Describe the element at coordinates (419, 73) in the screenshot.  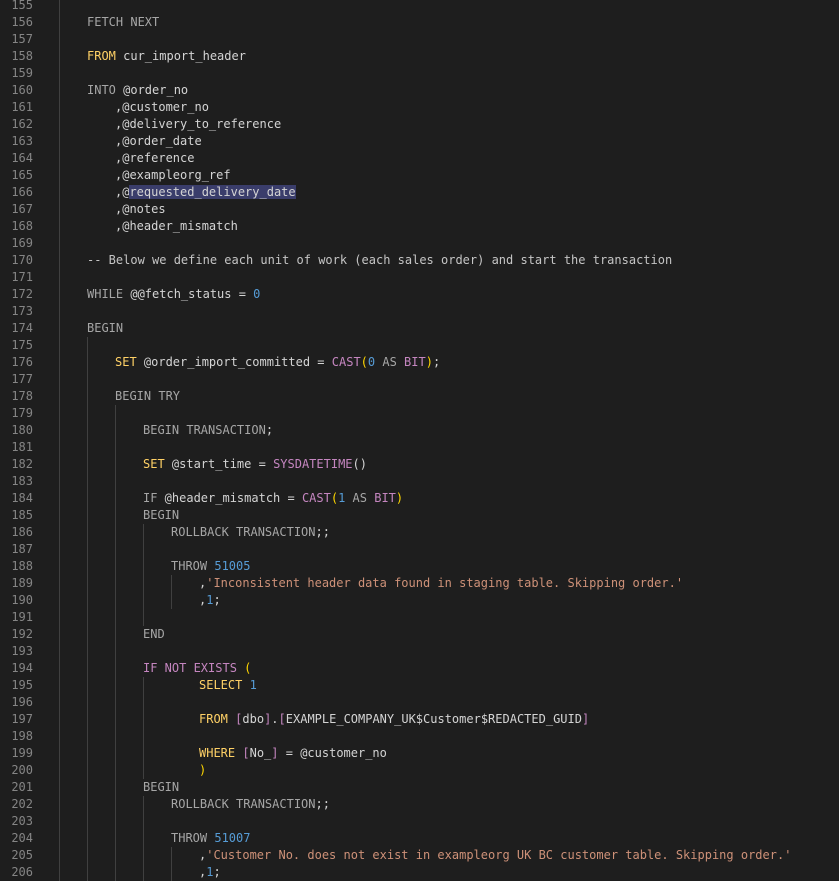
I see `code-line: 159` at that location.